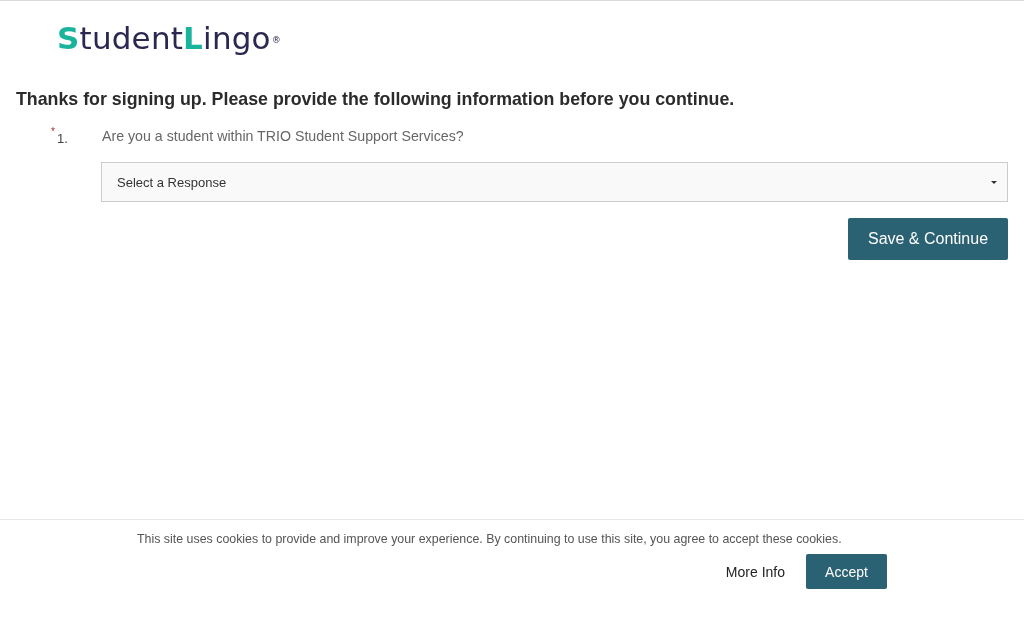 Image resolution: width=1024 pixels, height=627 pixels. I want to click on caret-icon, so click(994, 182).